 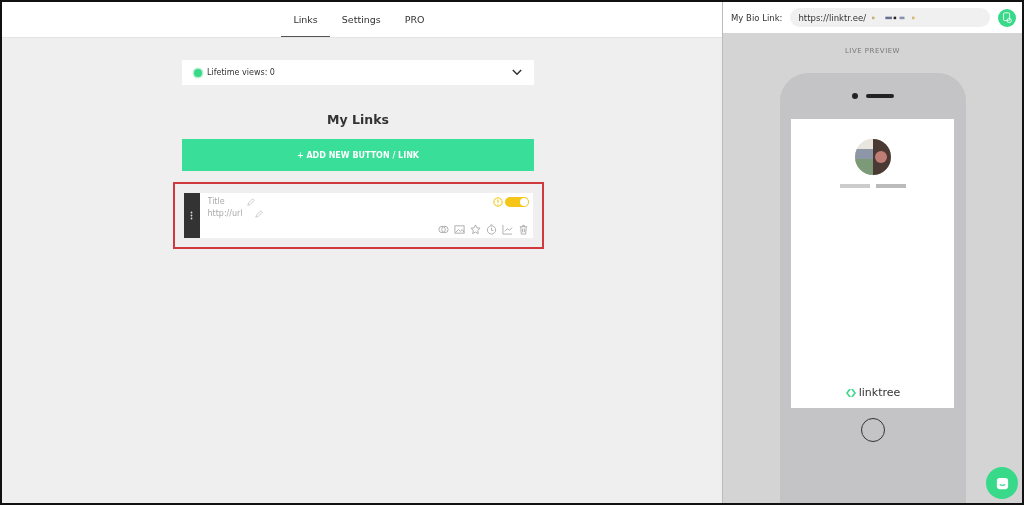 What do you see at coordinates (414, 19) in the screenshot?
I see `nav-tab: PRO` at bounding box center [414, 19].